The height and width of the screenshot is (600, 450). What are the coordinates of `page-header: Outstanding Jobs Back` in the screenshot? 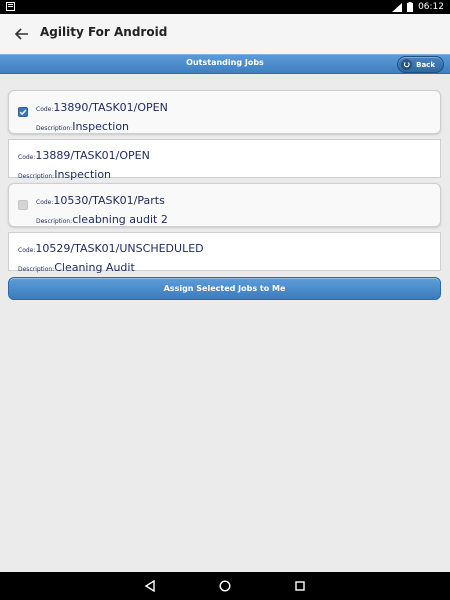 It's located at (225, 64).